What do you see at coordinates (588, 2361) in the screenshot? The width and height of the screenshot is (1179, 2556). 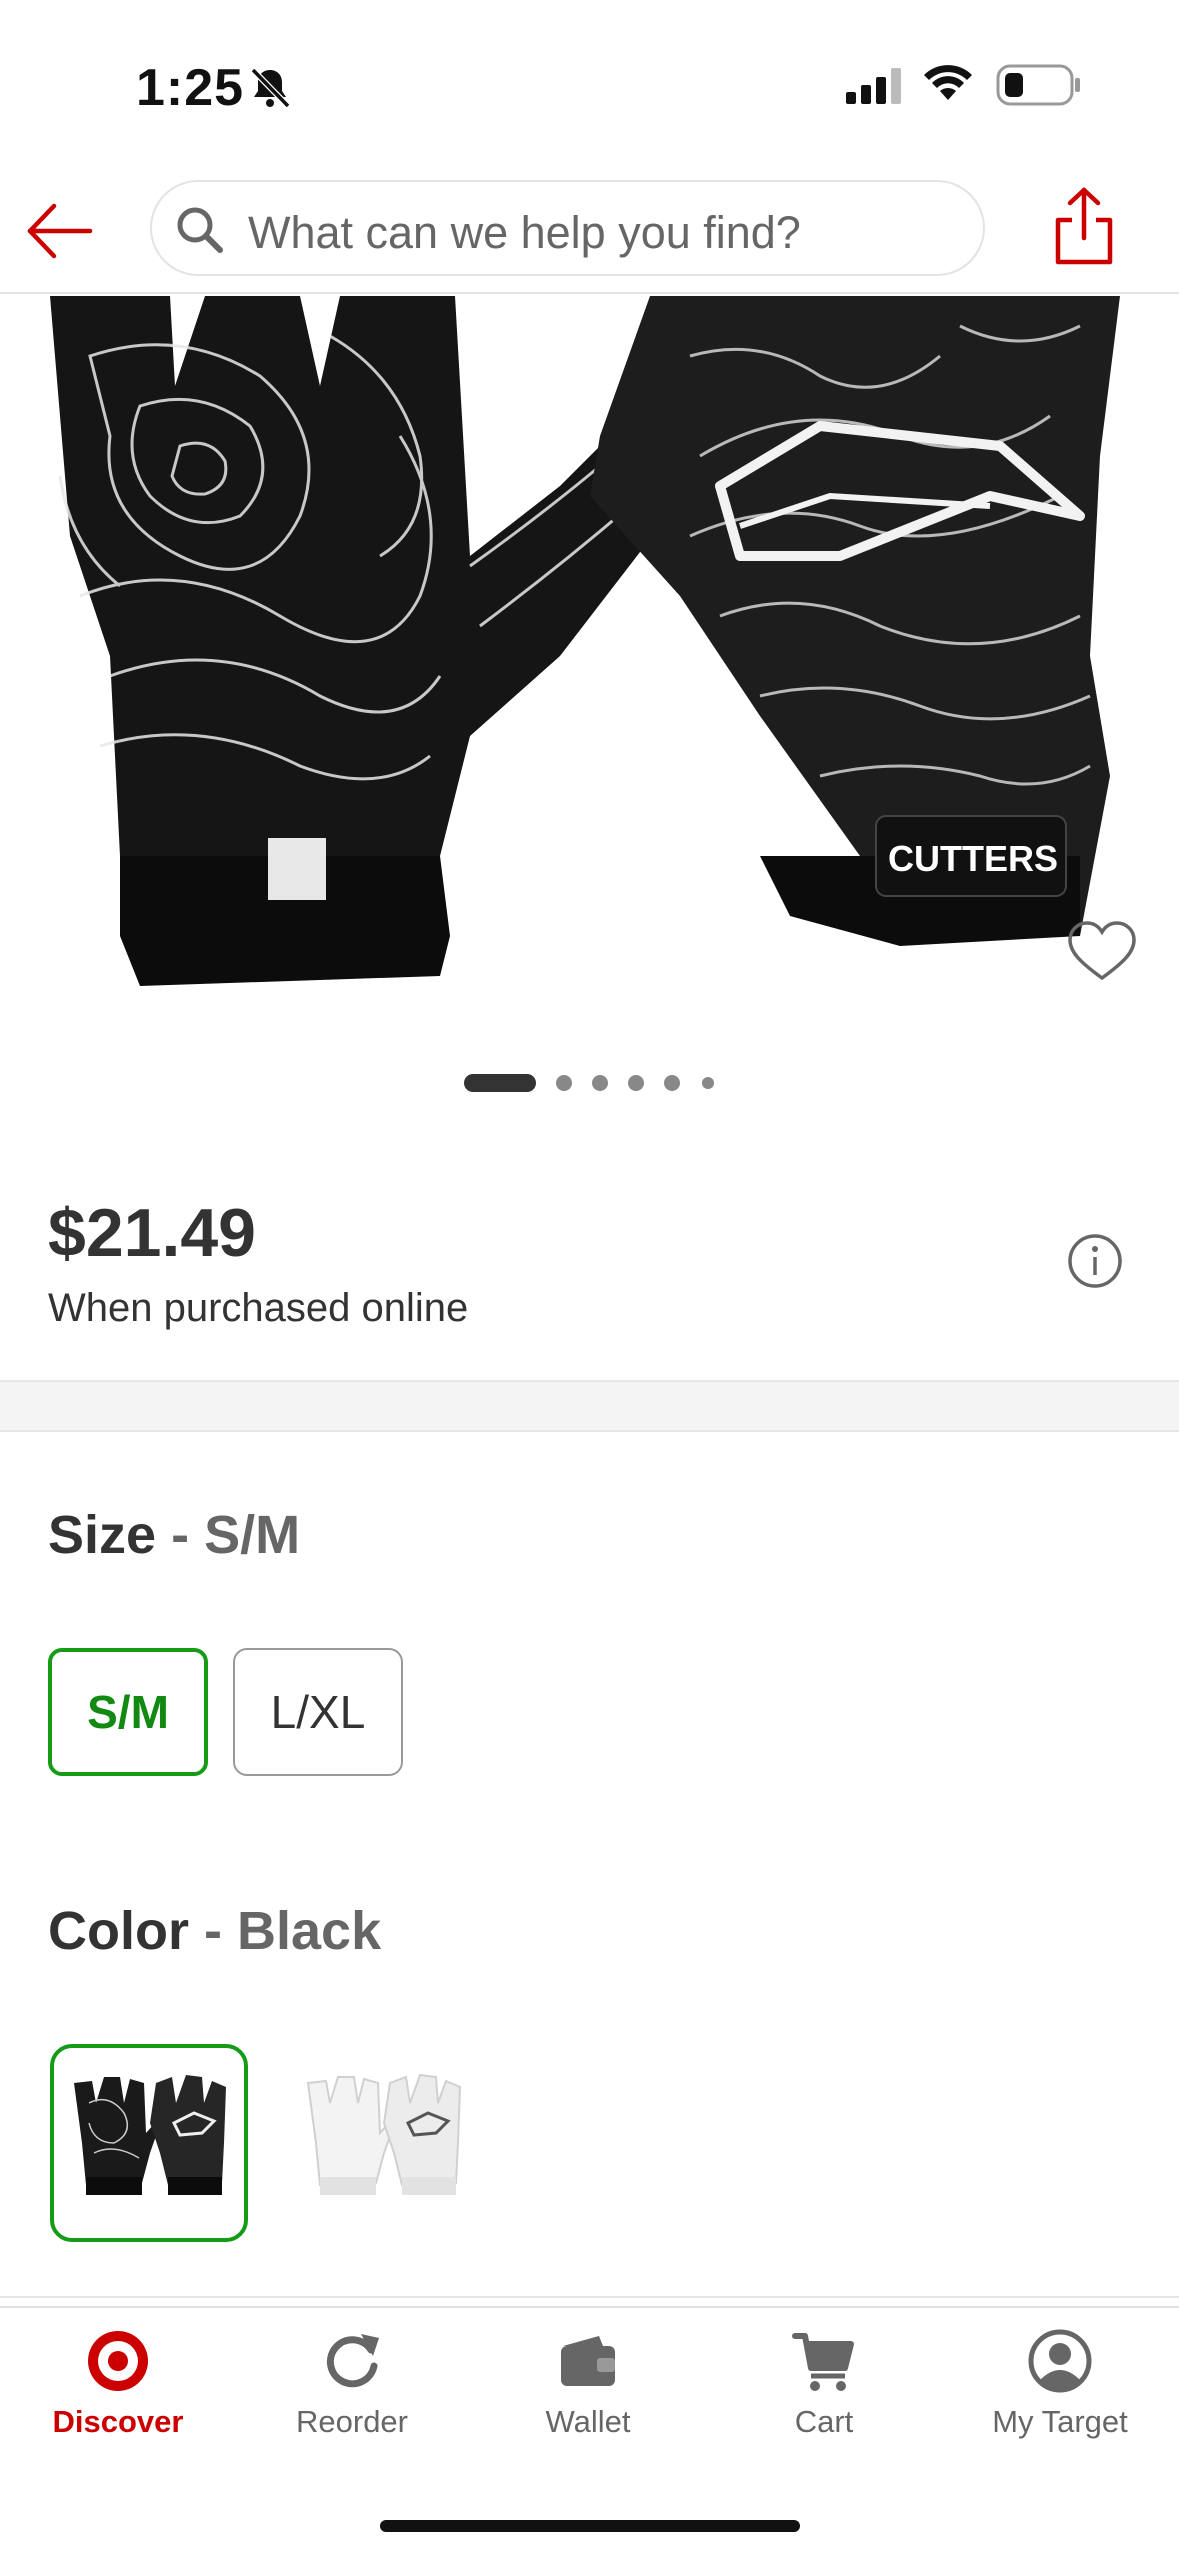 I see `wallet-icon` at bounding box center [588, 2361].